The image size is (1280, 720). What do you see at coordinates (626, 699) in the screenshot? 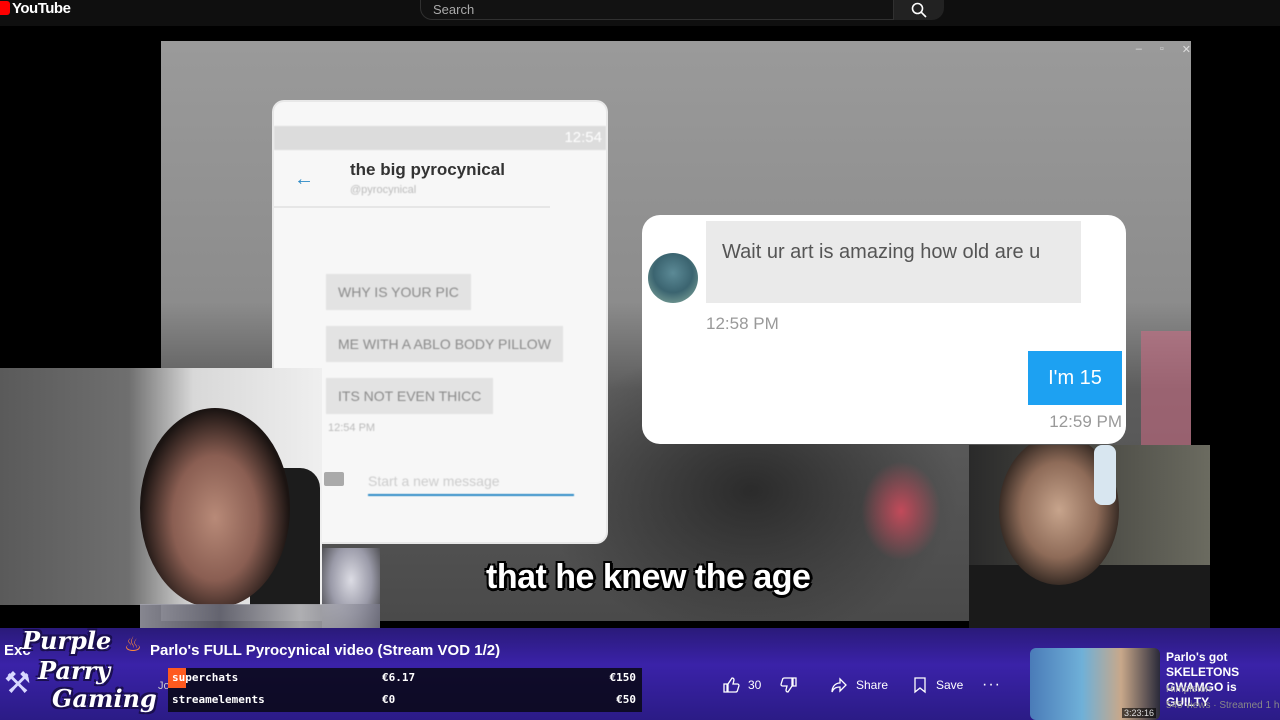
I see `donation-goal: €50` at bounding box center [626, 699].